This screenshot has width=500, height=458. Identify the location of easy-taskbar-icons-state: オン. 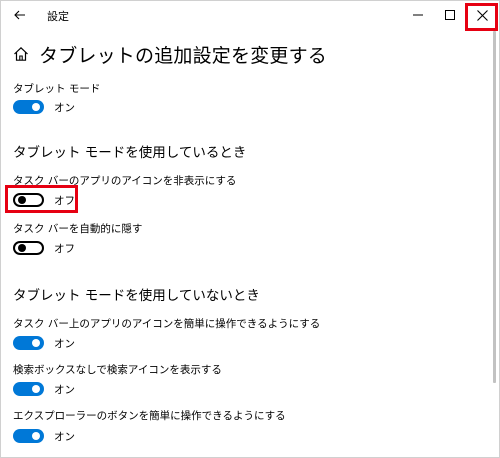
(64, 343).